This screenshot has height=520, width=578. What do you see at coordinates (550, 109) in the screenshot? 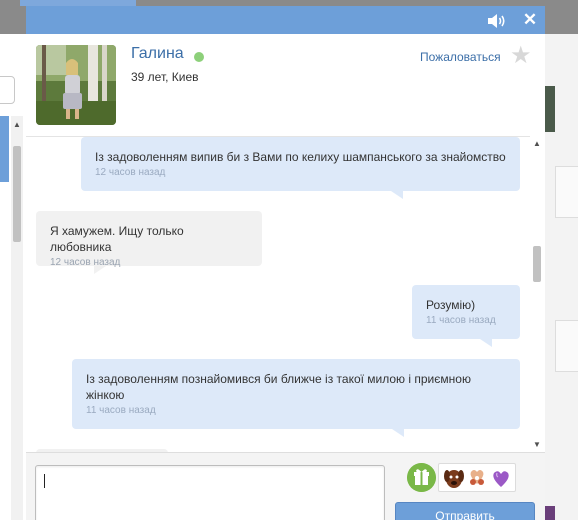
I see `background-photo` at bounding box center [550, 109].